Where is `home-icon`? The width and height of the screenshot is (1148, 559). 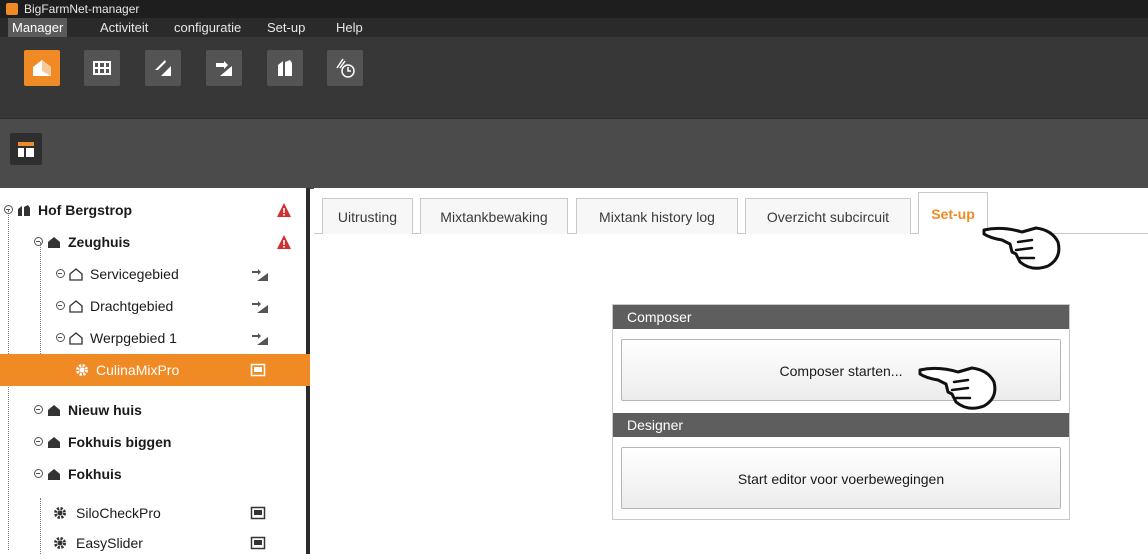 home-icon is located at coordinates (42, 68).